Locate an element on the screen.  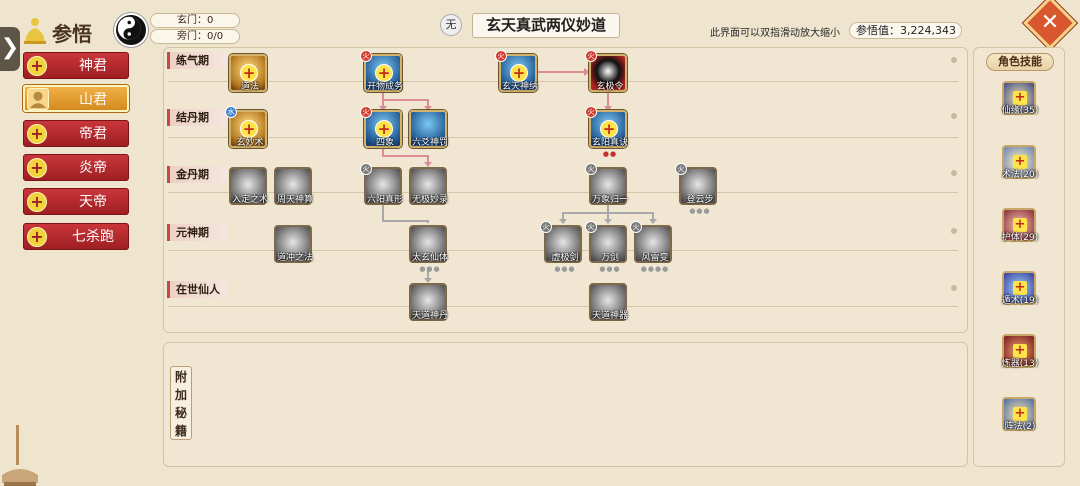
skill-node-label: 四象 is located at coordinates (384, 143).